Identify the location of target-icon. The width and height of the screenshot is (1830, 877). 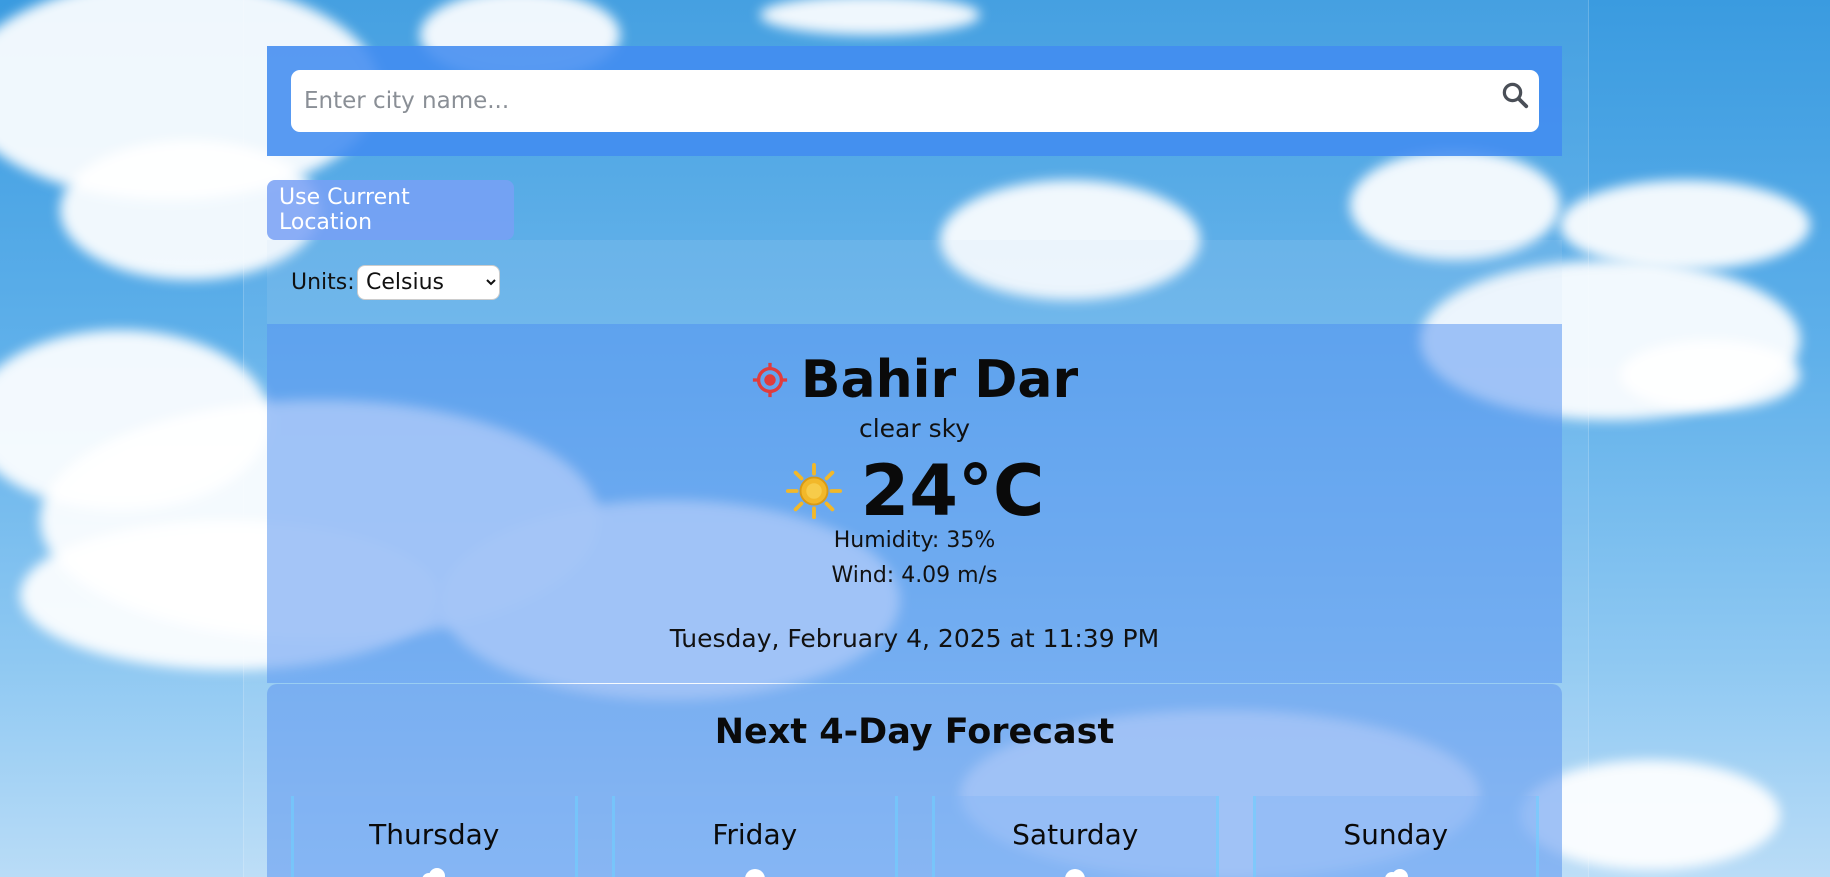
(769, 380).